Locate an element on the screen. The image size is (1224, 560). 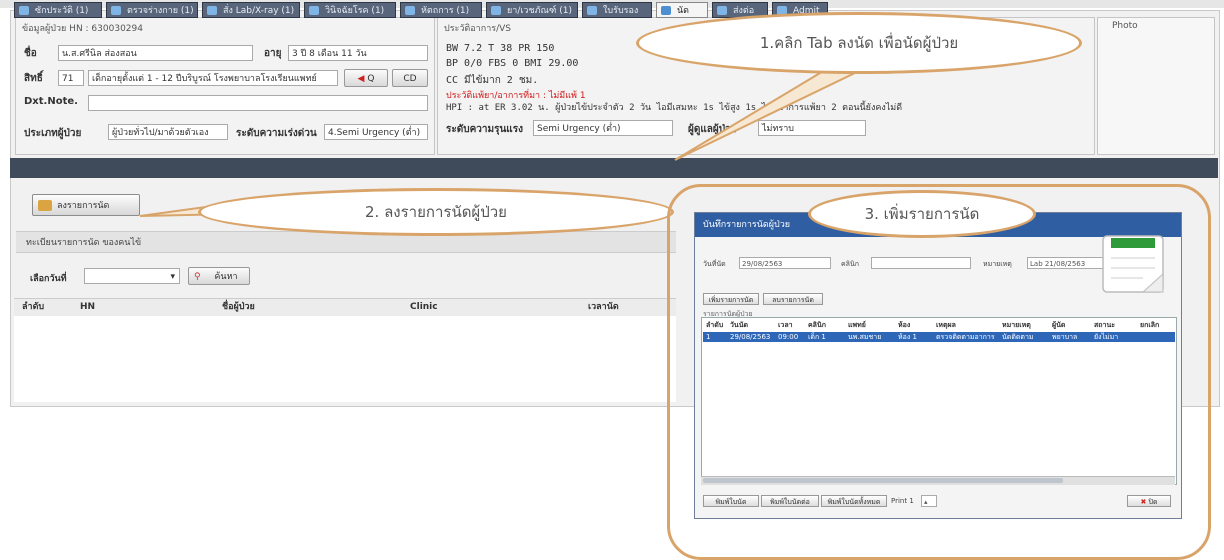
dialog-clinic-field is located at coordinates (921, 263).